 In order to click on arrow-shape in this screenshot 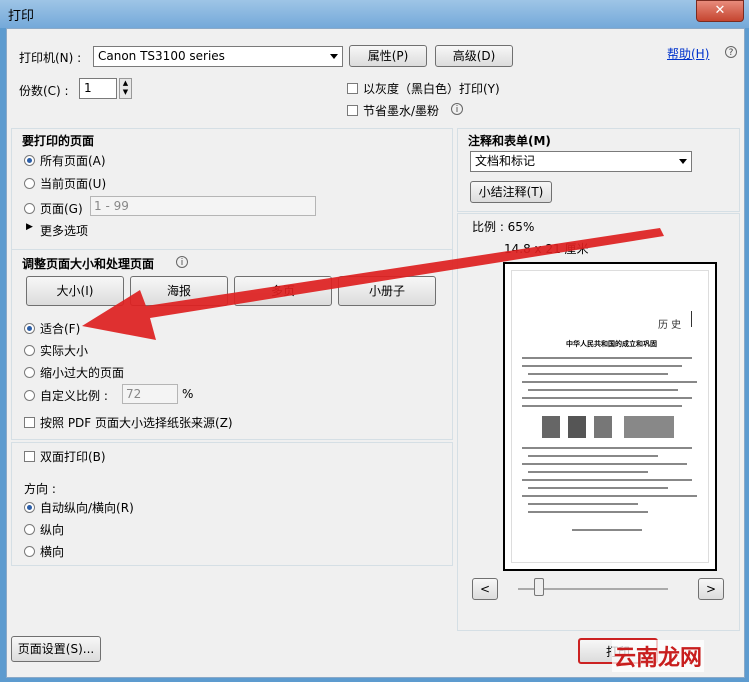, I will do `click(373, 284)`.